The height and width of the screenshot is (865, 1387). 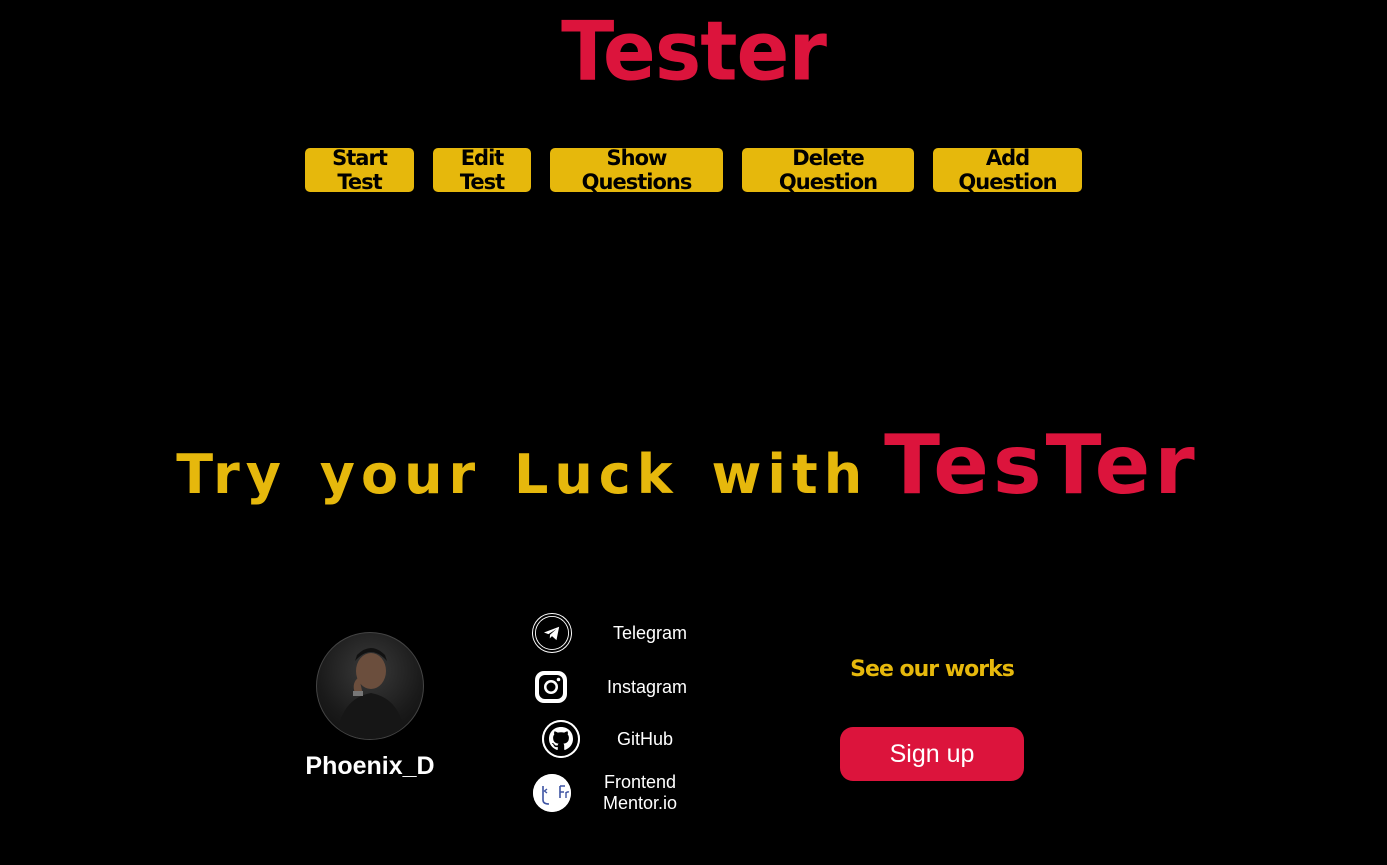 I want to click on start-test-button: Start Test, so click(x=359, y=170).